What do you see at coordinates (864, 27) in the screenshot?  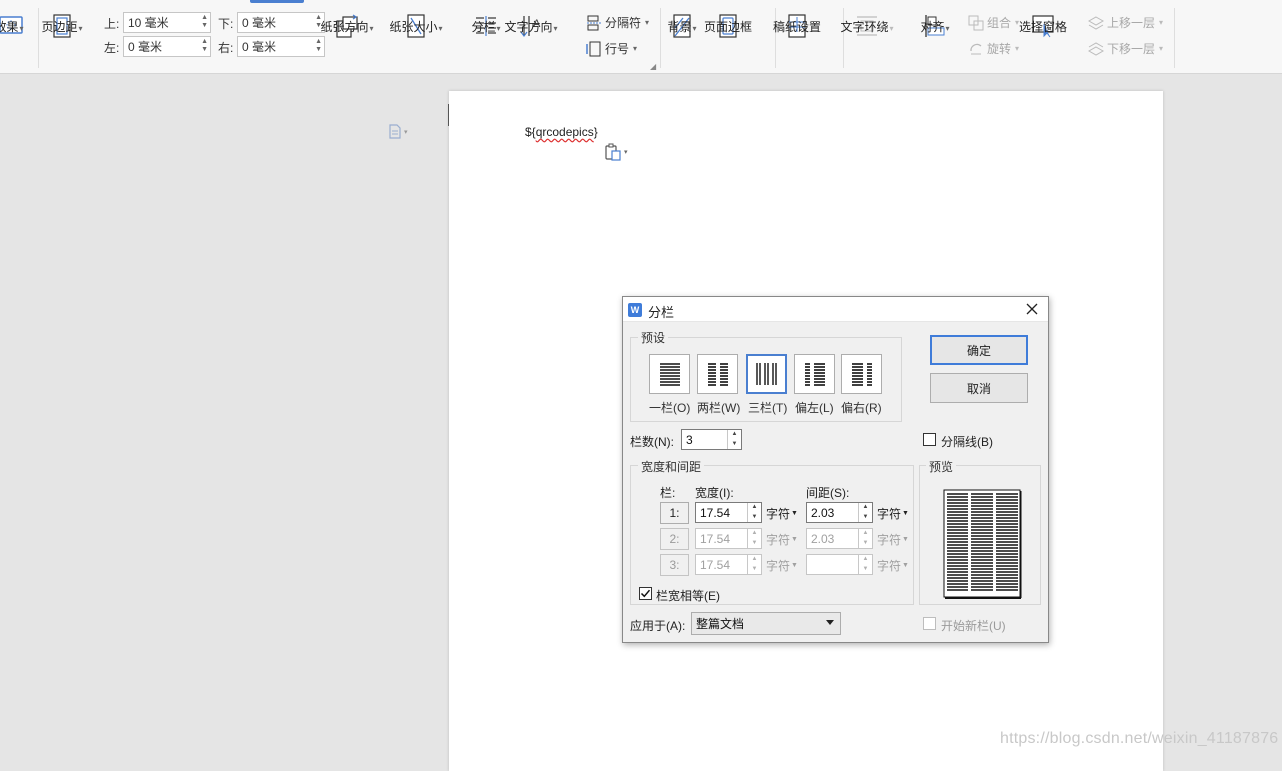 I see `text-wrap-label: 文字环绕` at bounding box center [864, 27].